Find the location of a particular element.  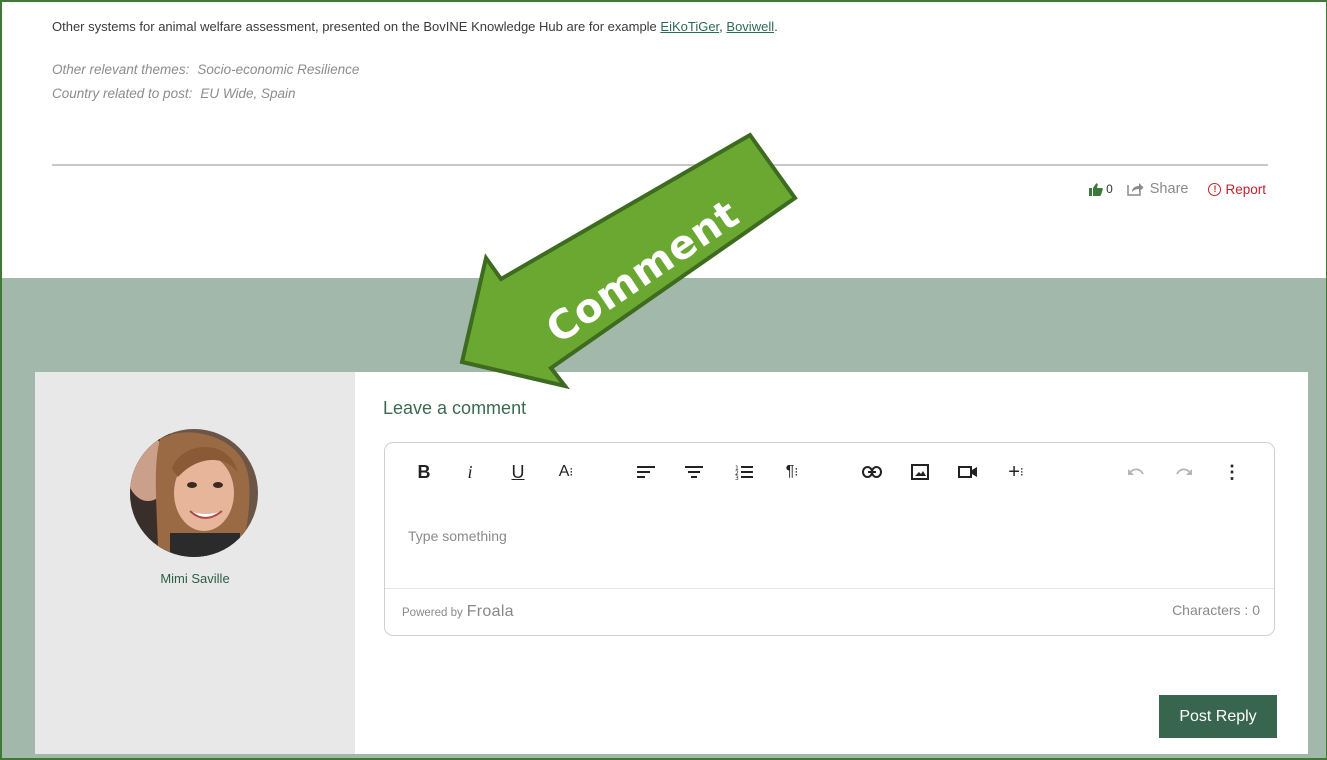

post-actions: 0 Share ! Report is located at coordinates (1177, 189).